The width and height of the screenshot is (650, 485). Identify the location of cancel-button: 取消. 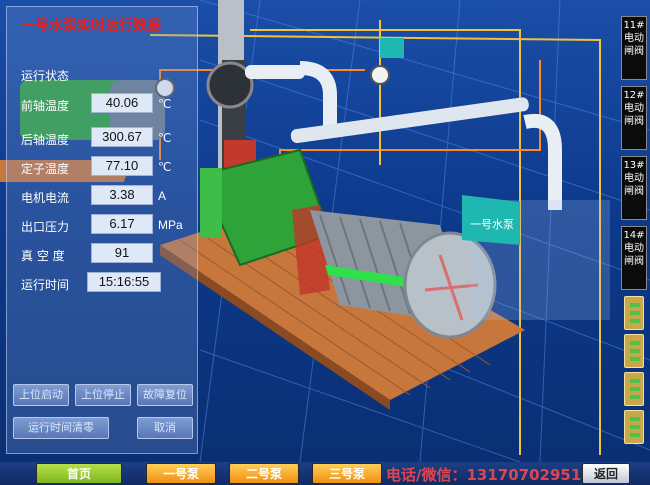
(165, 428).